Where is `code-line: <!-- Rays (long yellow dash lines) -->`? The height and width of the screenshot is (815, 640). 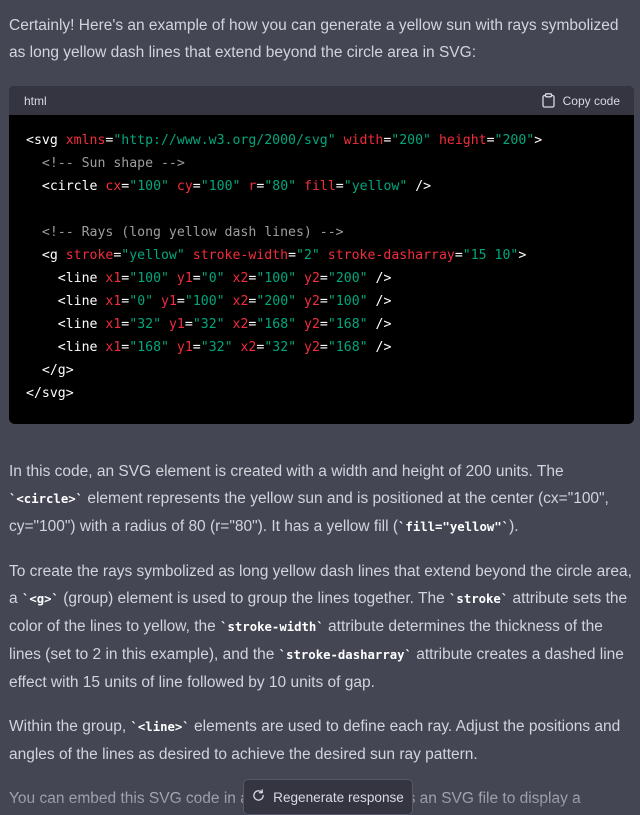 code-line: <!-- Rays (long yellow dash lines) --> is located at coordinates (330, 232).